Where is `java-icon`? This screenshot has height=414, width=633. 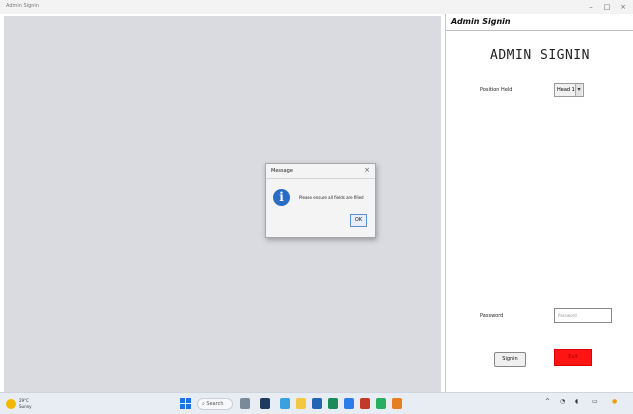 java-icon is located at coordinates (397, 403).